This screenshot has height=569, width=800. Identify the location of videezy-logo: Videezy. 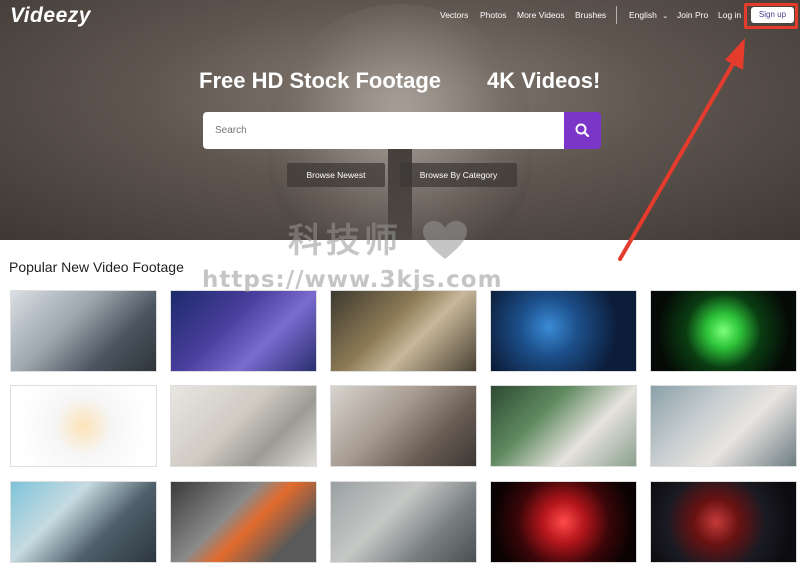
(50, 16).